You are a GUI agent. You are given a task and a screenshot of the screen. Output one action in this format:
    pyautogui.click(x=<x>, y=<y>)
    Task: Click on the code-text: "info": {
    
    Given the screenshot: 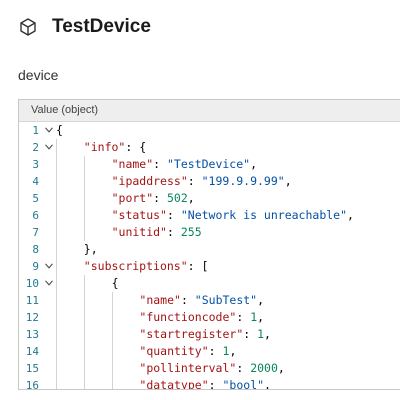 What is the action you would take?
    pyautogui.click(x=115, y=147)
    